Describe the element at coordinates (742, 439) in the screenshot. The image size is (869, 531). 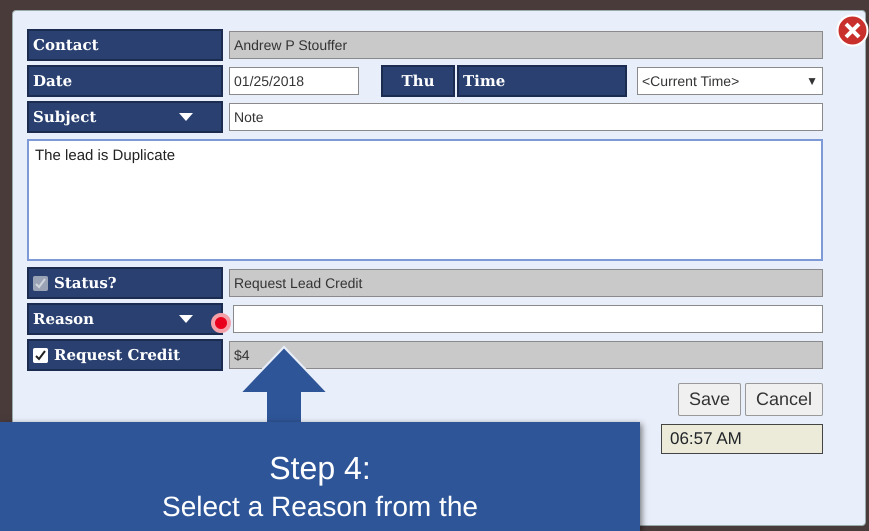
I see `timestamp-field: 06:57 AM` at that location.